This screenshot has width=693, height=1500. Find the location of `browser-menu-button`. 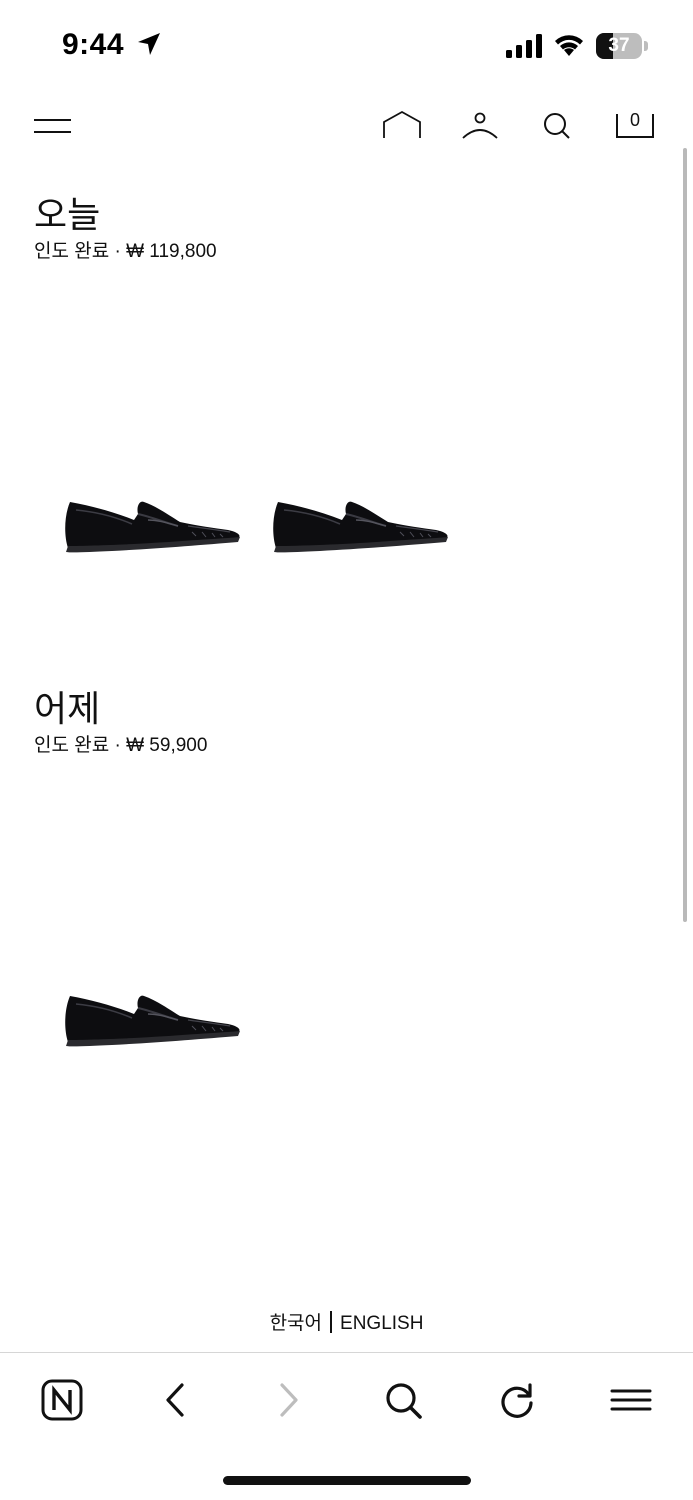

browser-menu-button is located at coordinates (631, 1400).